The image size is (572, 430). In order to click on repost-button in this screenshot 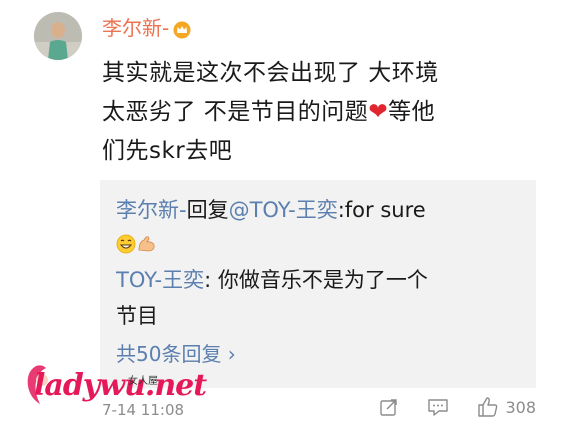, I will do `click(389, 407)`.